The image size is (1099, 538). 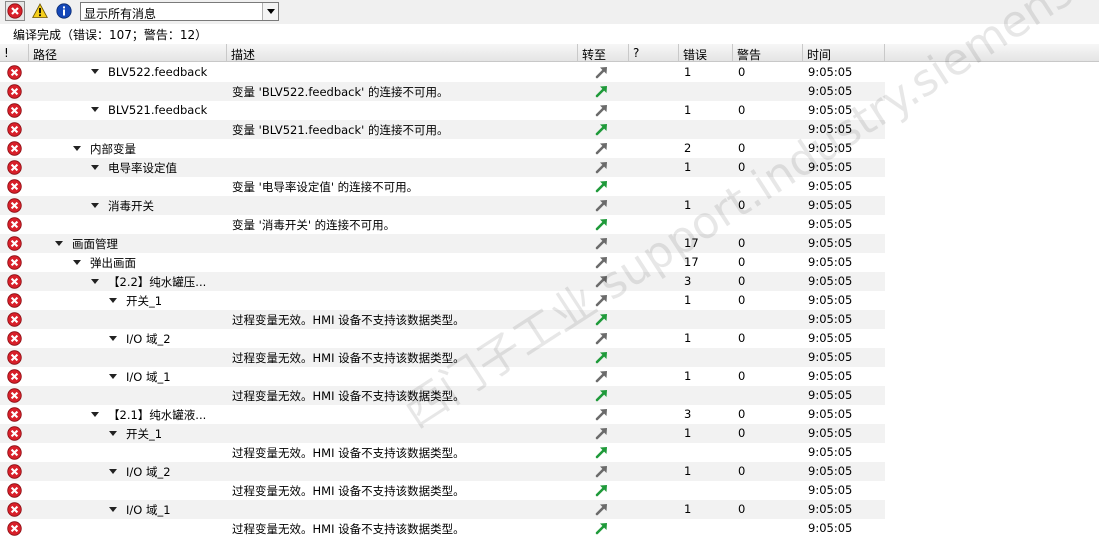 What do you see at coordinates (402, 53) in the screenshot?
I see `column-header-description: 描述` at bounding box center [402, 53].